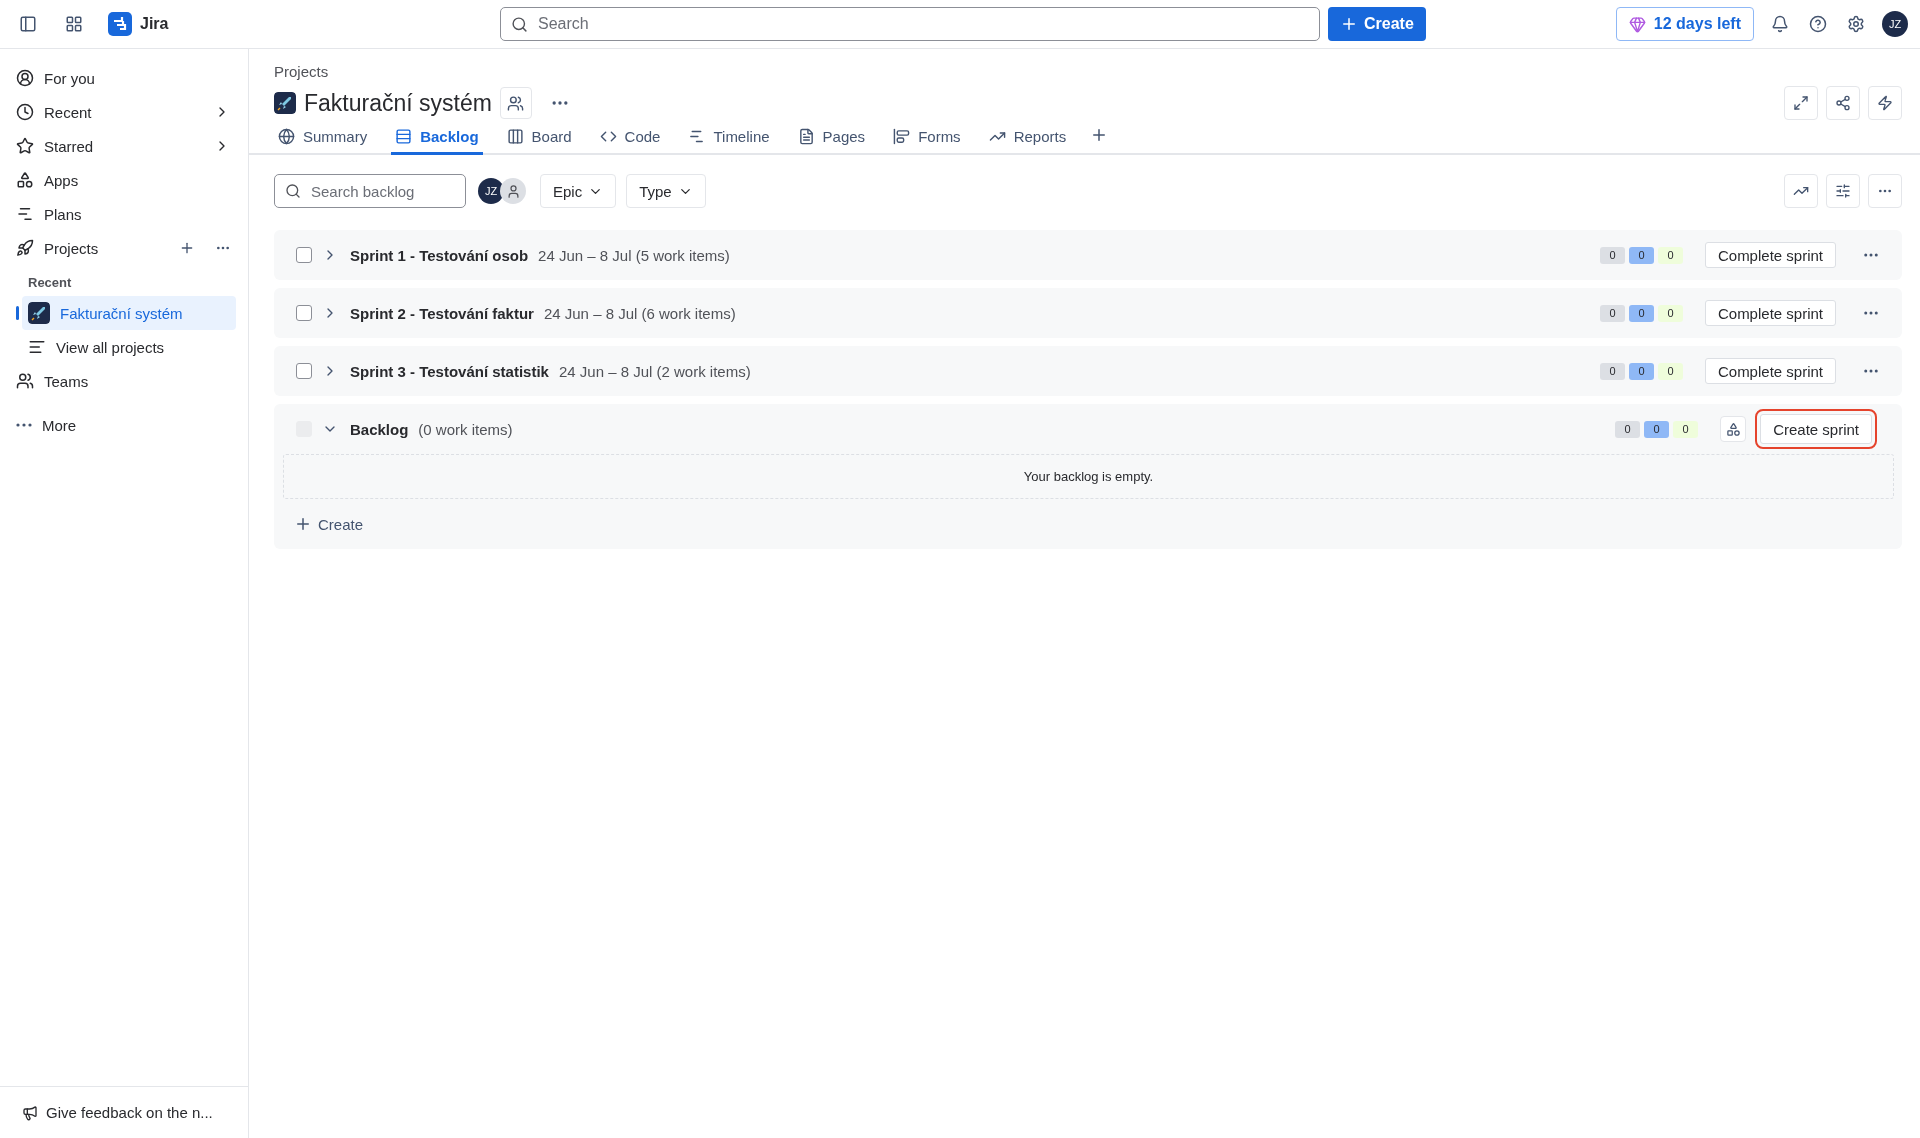 Image resolution: width=1920 pixels, height=1138 pixels. I want to click on filter-dropdown: Epic, so click(578, 191).